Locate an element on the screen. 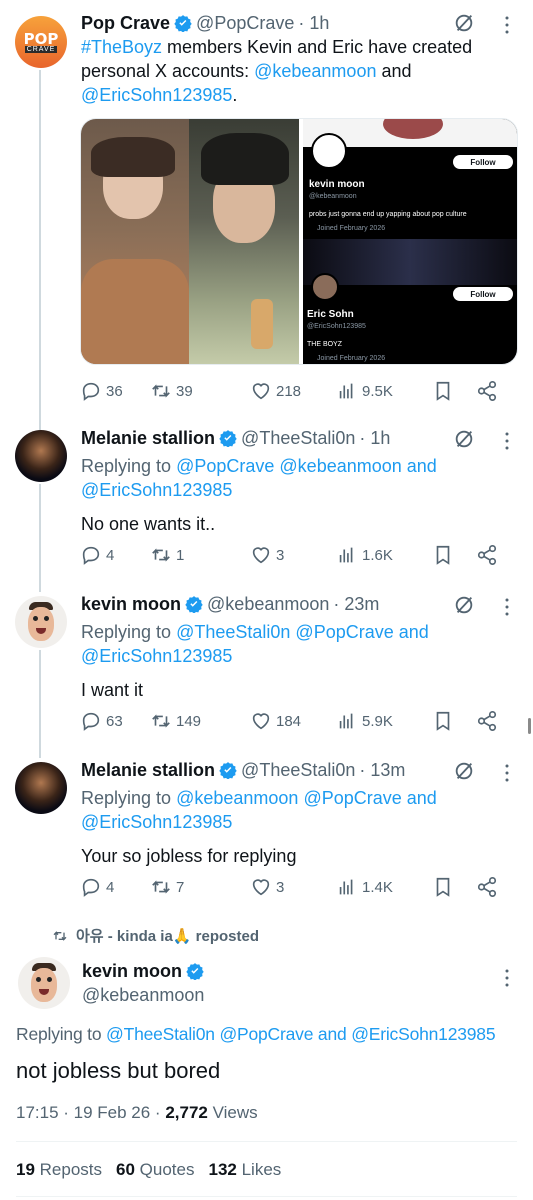 This screenshot has height=1200, width=533. divider is located at coordinates (266, 1196).